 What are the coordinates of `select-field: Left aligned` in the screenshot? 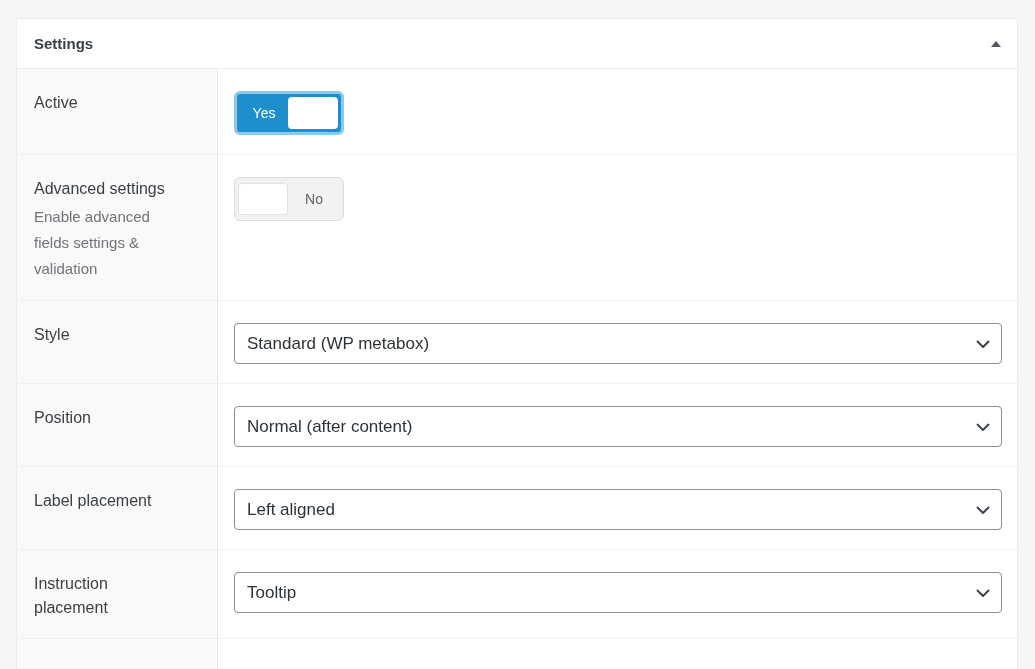 It's located at (618, 509).